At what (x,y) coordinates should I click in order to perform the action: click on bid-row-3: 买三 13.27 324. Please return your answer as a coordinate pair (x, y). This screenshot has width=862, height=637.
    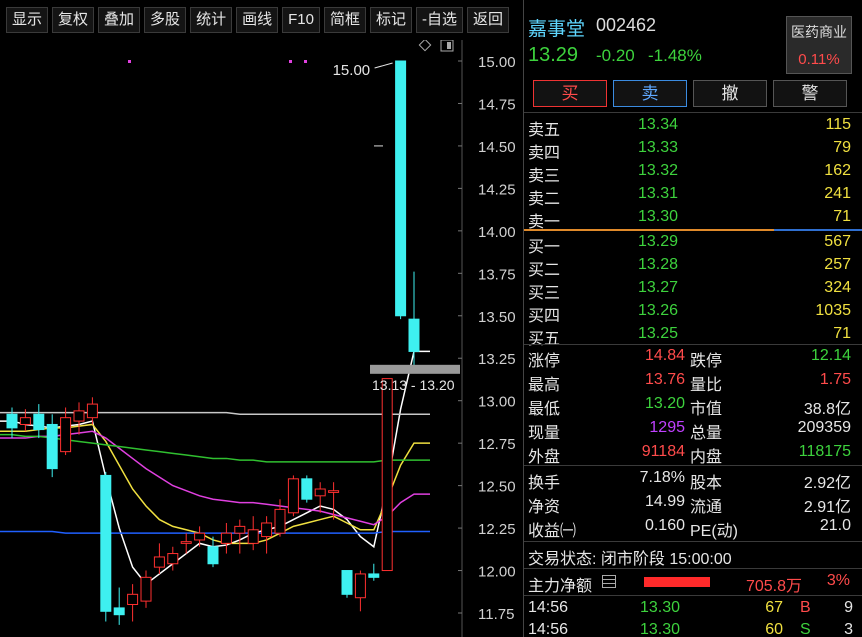
    Looking at the image, I should click on (693, 289).